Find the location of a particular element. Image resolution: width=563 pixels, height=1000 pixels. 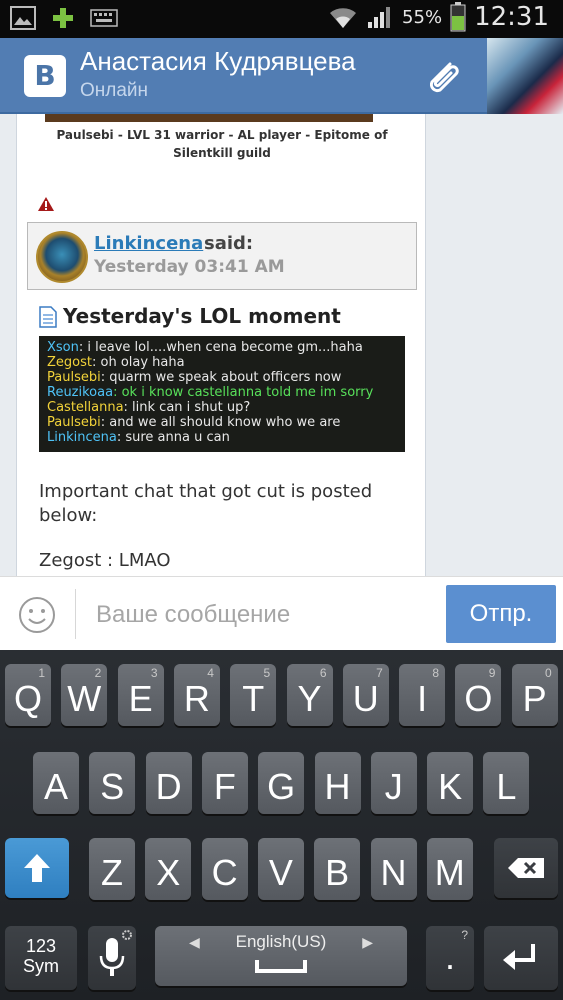

post-title: Yesterday's LOL moment is located at coordinates (202, 316).